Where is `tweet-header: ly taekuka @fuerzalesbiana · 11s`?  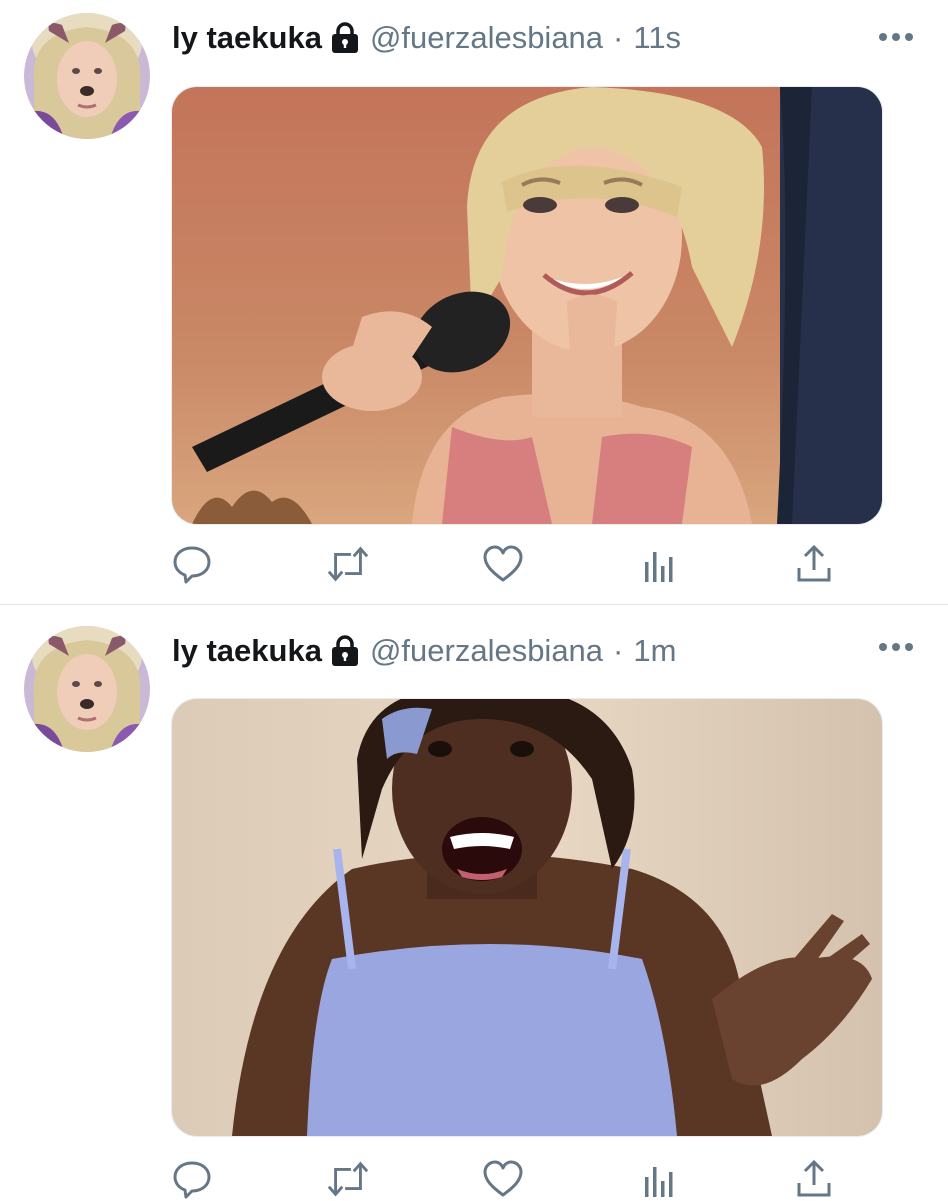 tweet-header: ly taekuka @fuerzalesbiana · 11s is located at coordinates (426, 38).